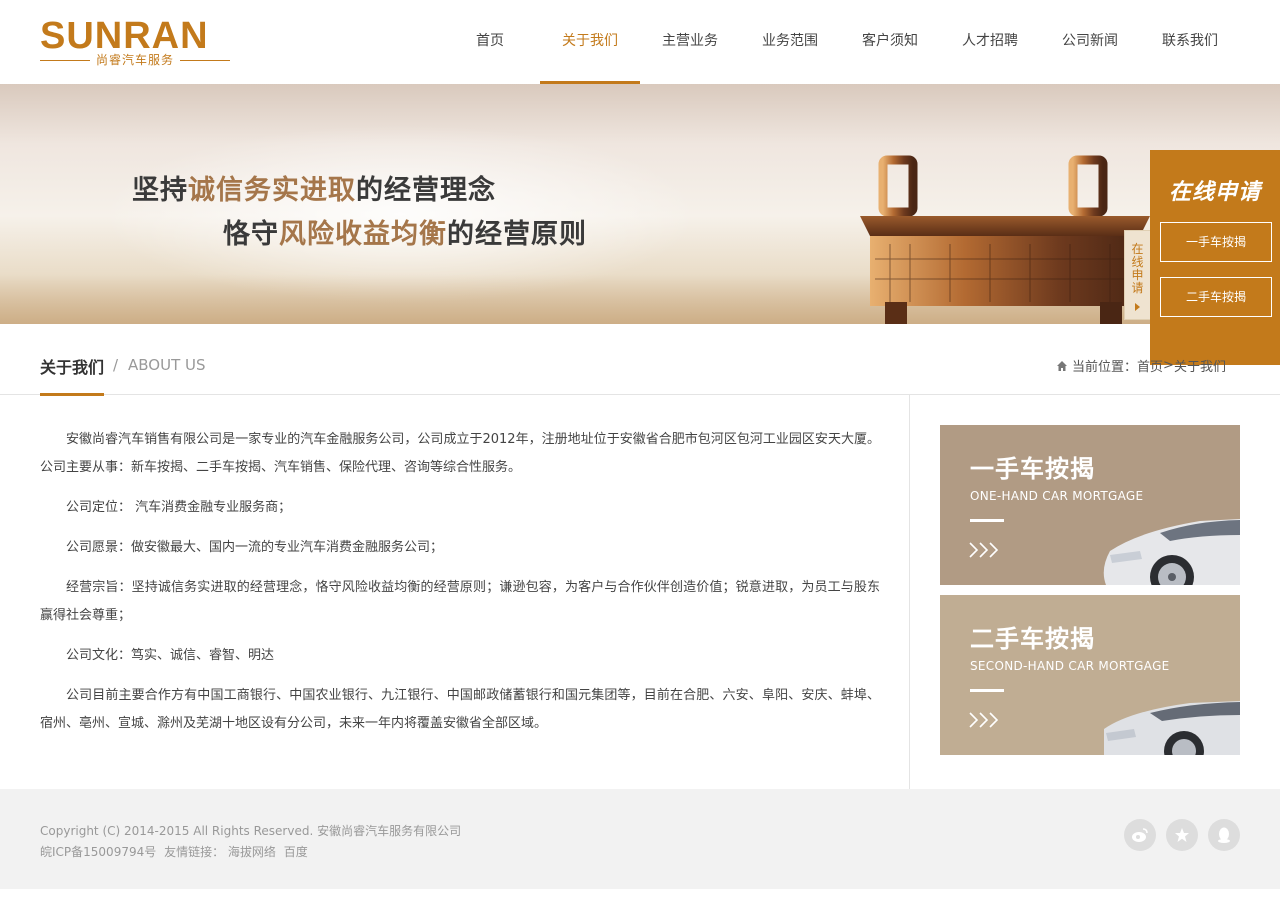 This screenshot has width=1280, height=917. What do you see at coordinates (1150, 365) in the screenshot?
I see `breadcrumb-home-link: 首页` at bounding box center [1150, 365].